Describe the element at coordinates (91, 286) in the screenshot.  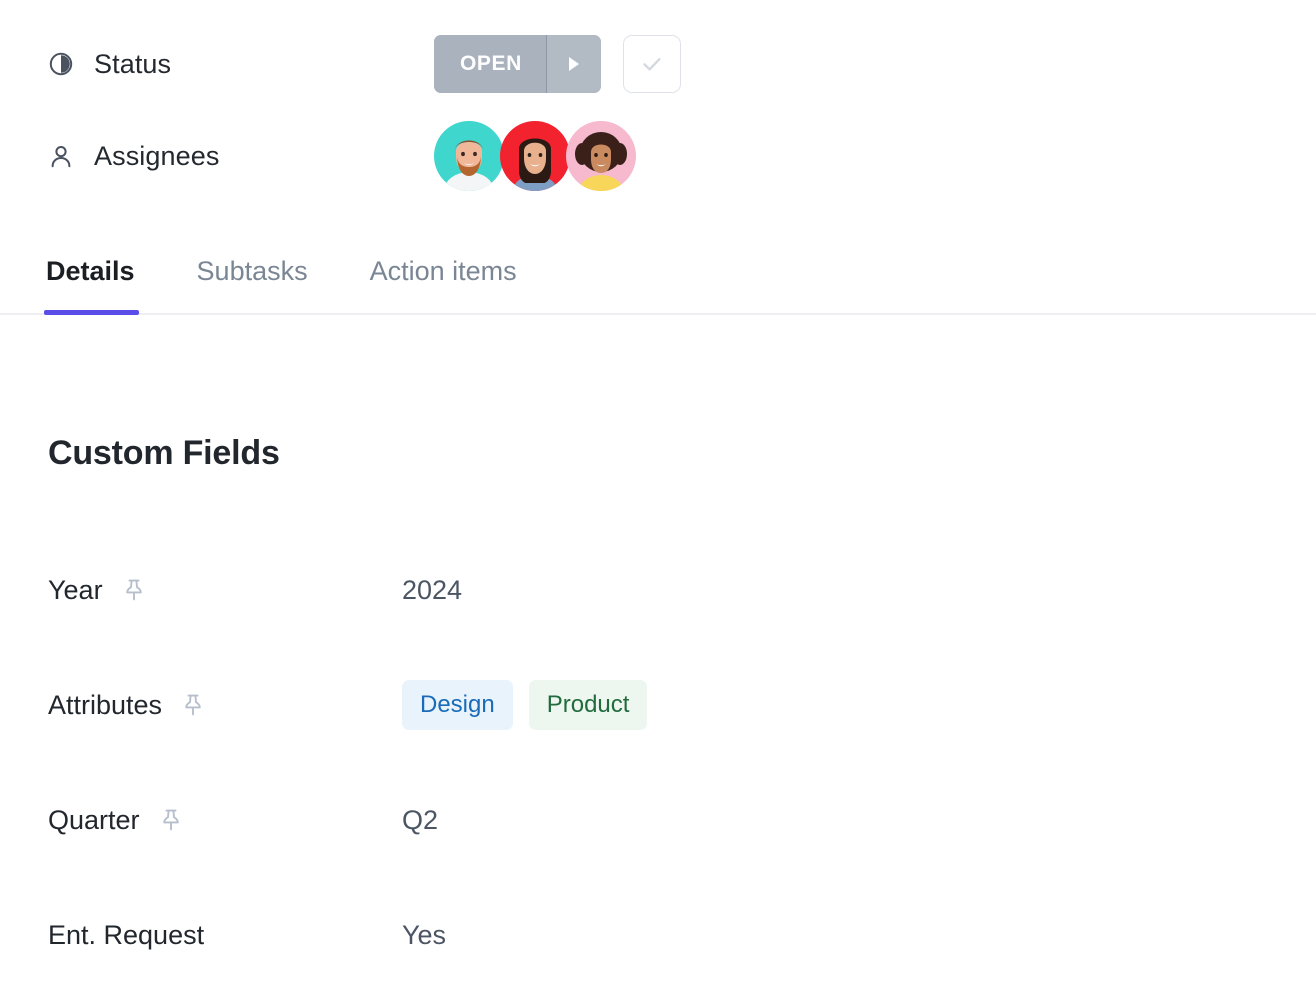
I see `tab-details: Details` at that location.